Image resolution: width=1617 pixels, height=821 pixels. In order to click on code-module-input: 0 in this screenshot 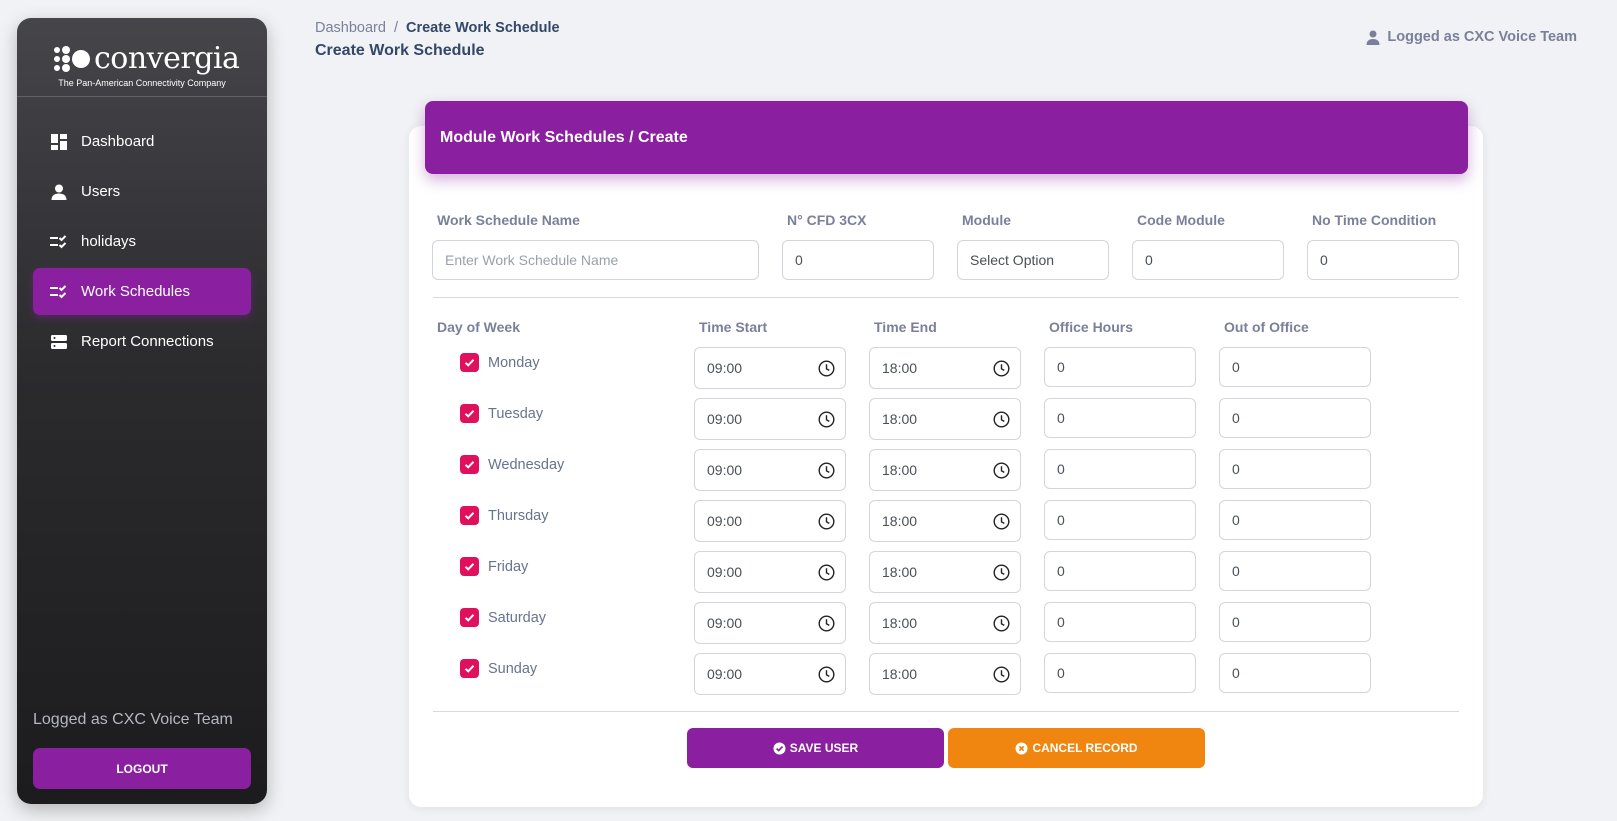, I will do `click(1208, 260)`.